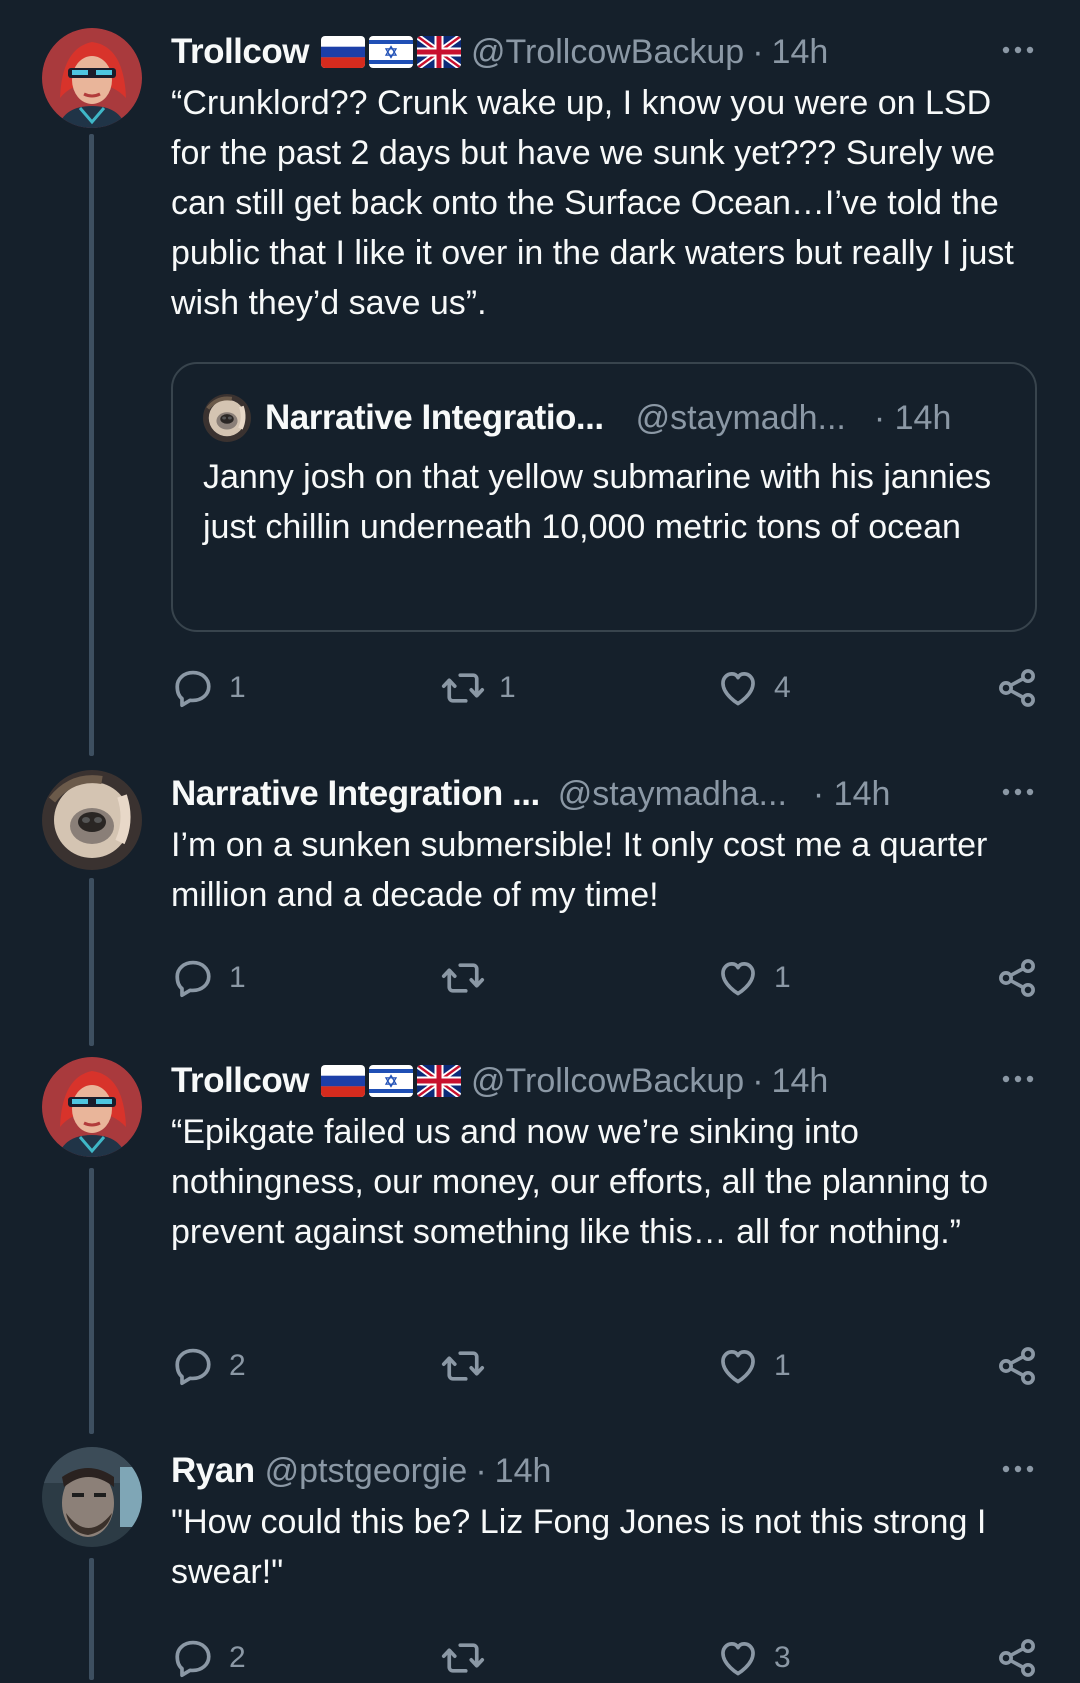 This screenshot has width=1080, height=1683. Describe the element at coordinates (912, 417) in the screenshot. I see `quote-timestamp: · 14h` at that location.